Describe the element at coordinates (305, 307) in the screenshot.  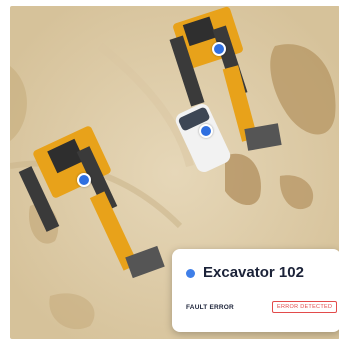
I see `error-badge: ERROR DETECTED` at that location.